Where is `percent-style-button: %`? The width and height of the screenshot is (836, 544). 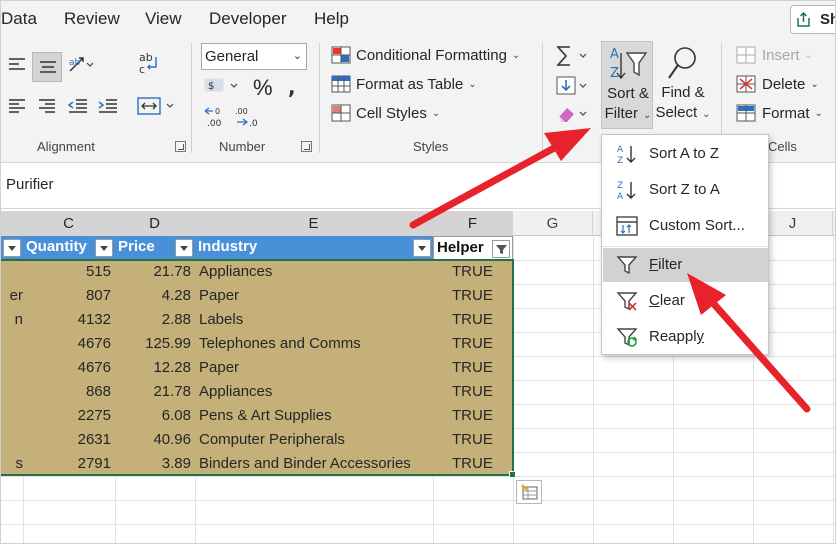
percent-style-button: % is located at coordinates (263, 88).